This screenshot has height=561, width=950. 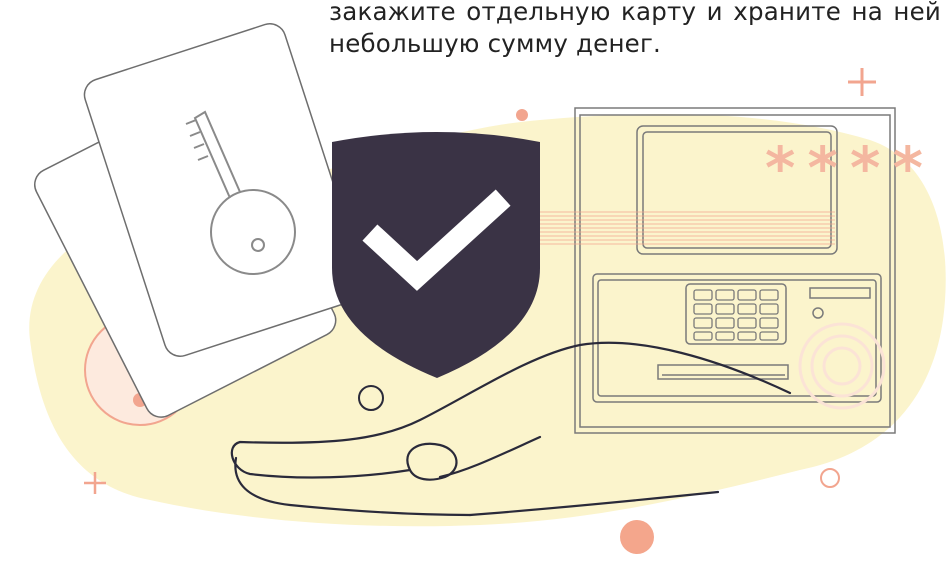 I want to click on decor-ring, so click(x=830, y=478).